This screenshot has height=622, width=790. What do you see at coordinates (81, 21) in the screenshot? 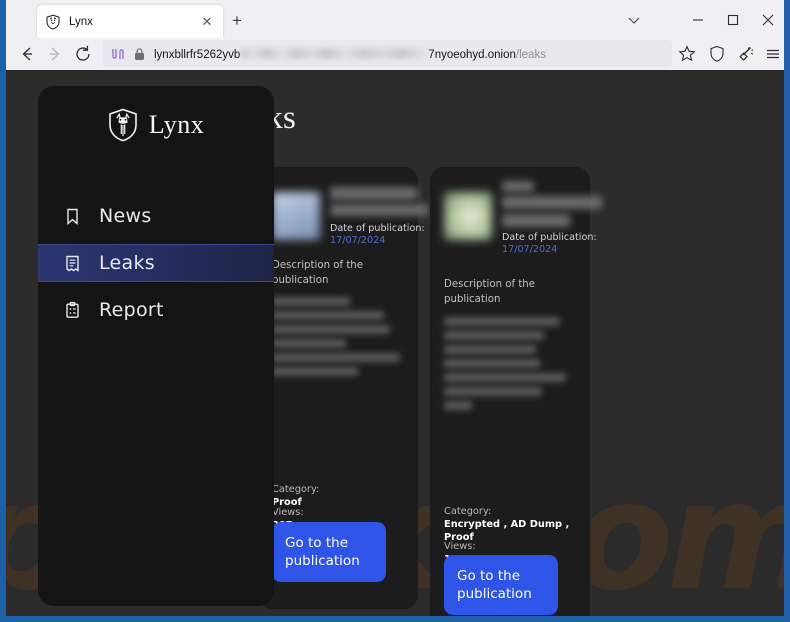
I see `tab-title: Lynx` at bounding box center [81, 21].